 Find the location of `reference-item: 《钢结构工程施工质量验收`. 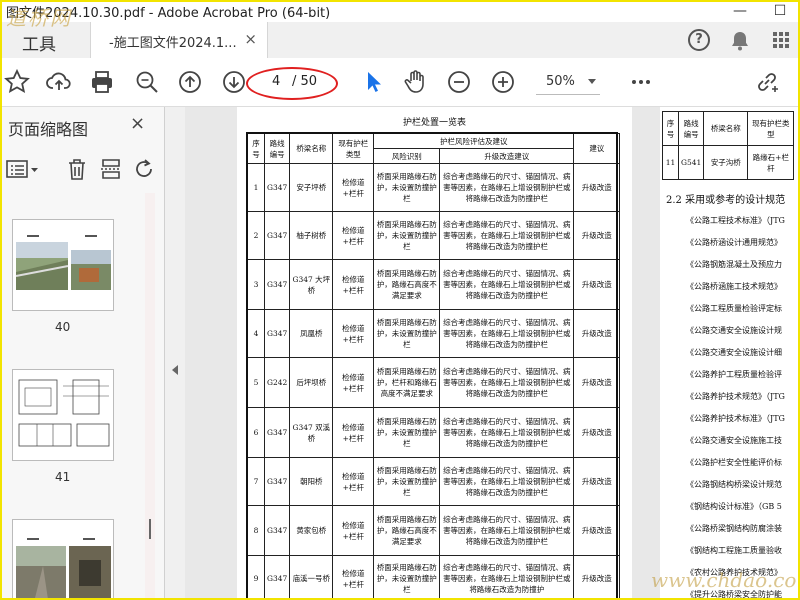

reference-item: 《钢结构工程施工质量验收 is located at coordinates (734, 550).